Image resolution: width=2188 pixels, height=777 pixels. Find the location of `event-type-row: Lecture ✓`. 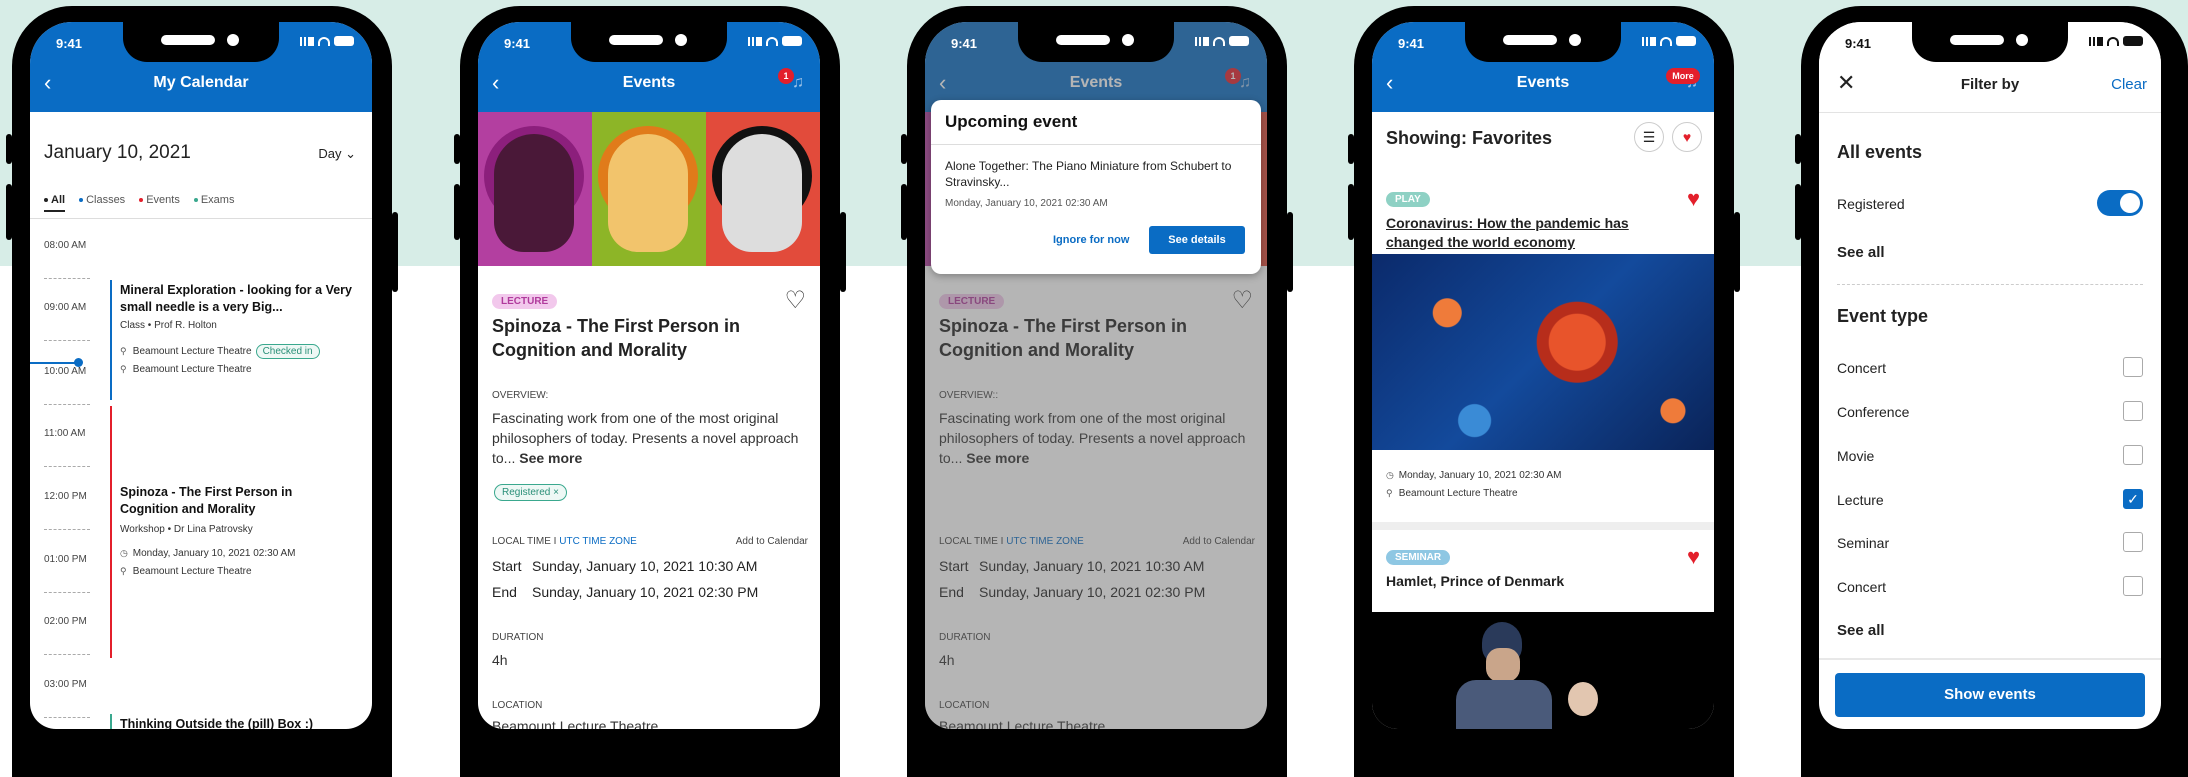

event-type-row: Lecture ✓ is located at coordinates (1990, 499).